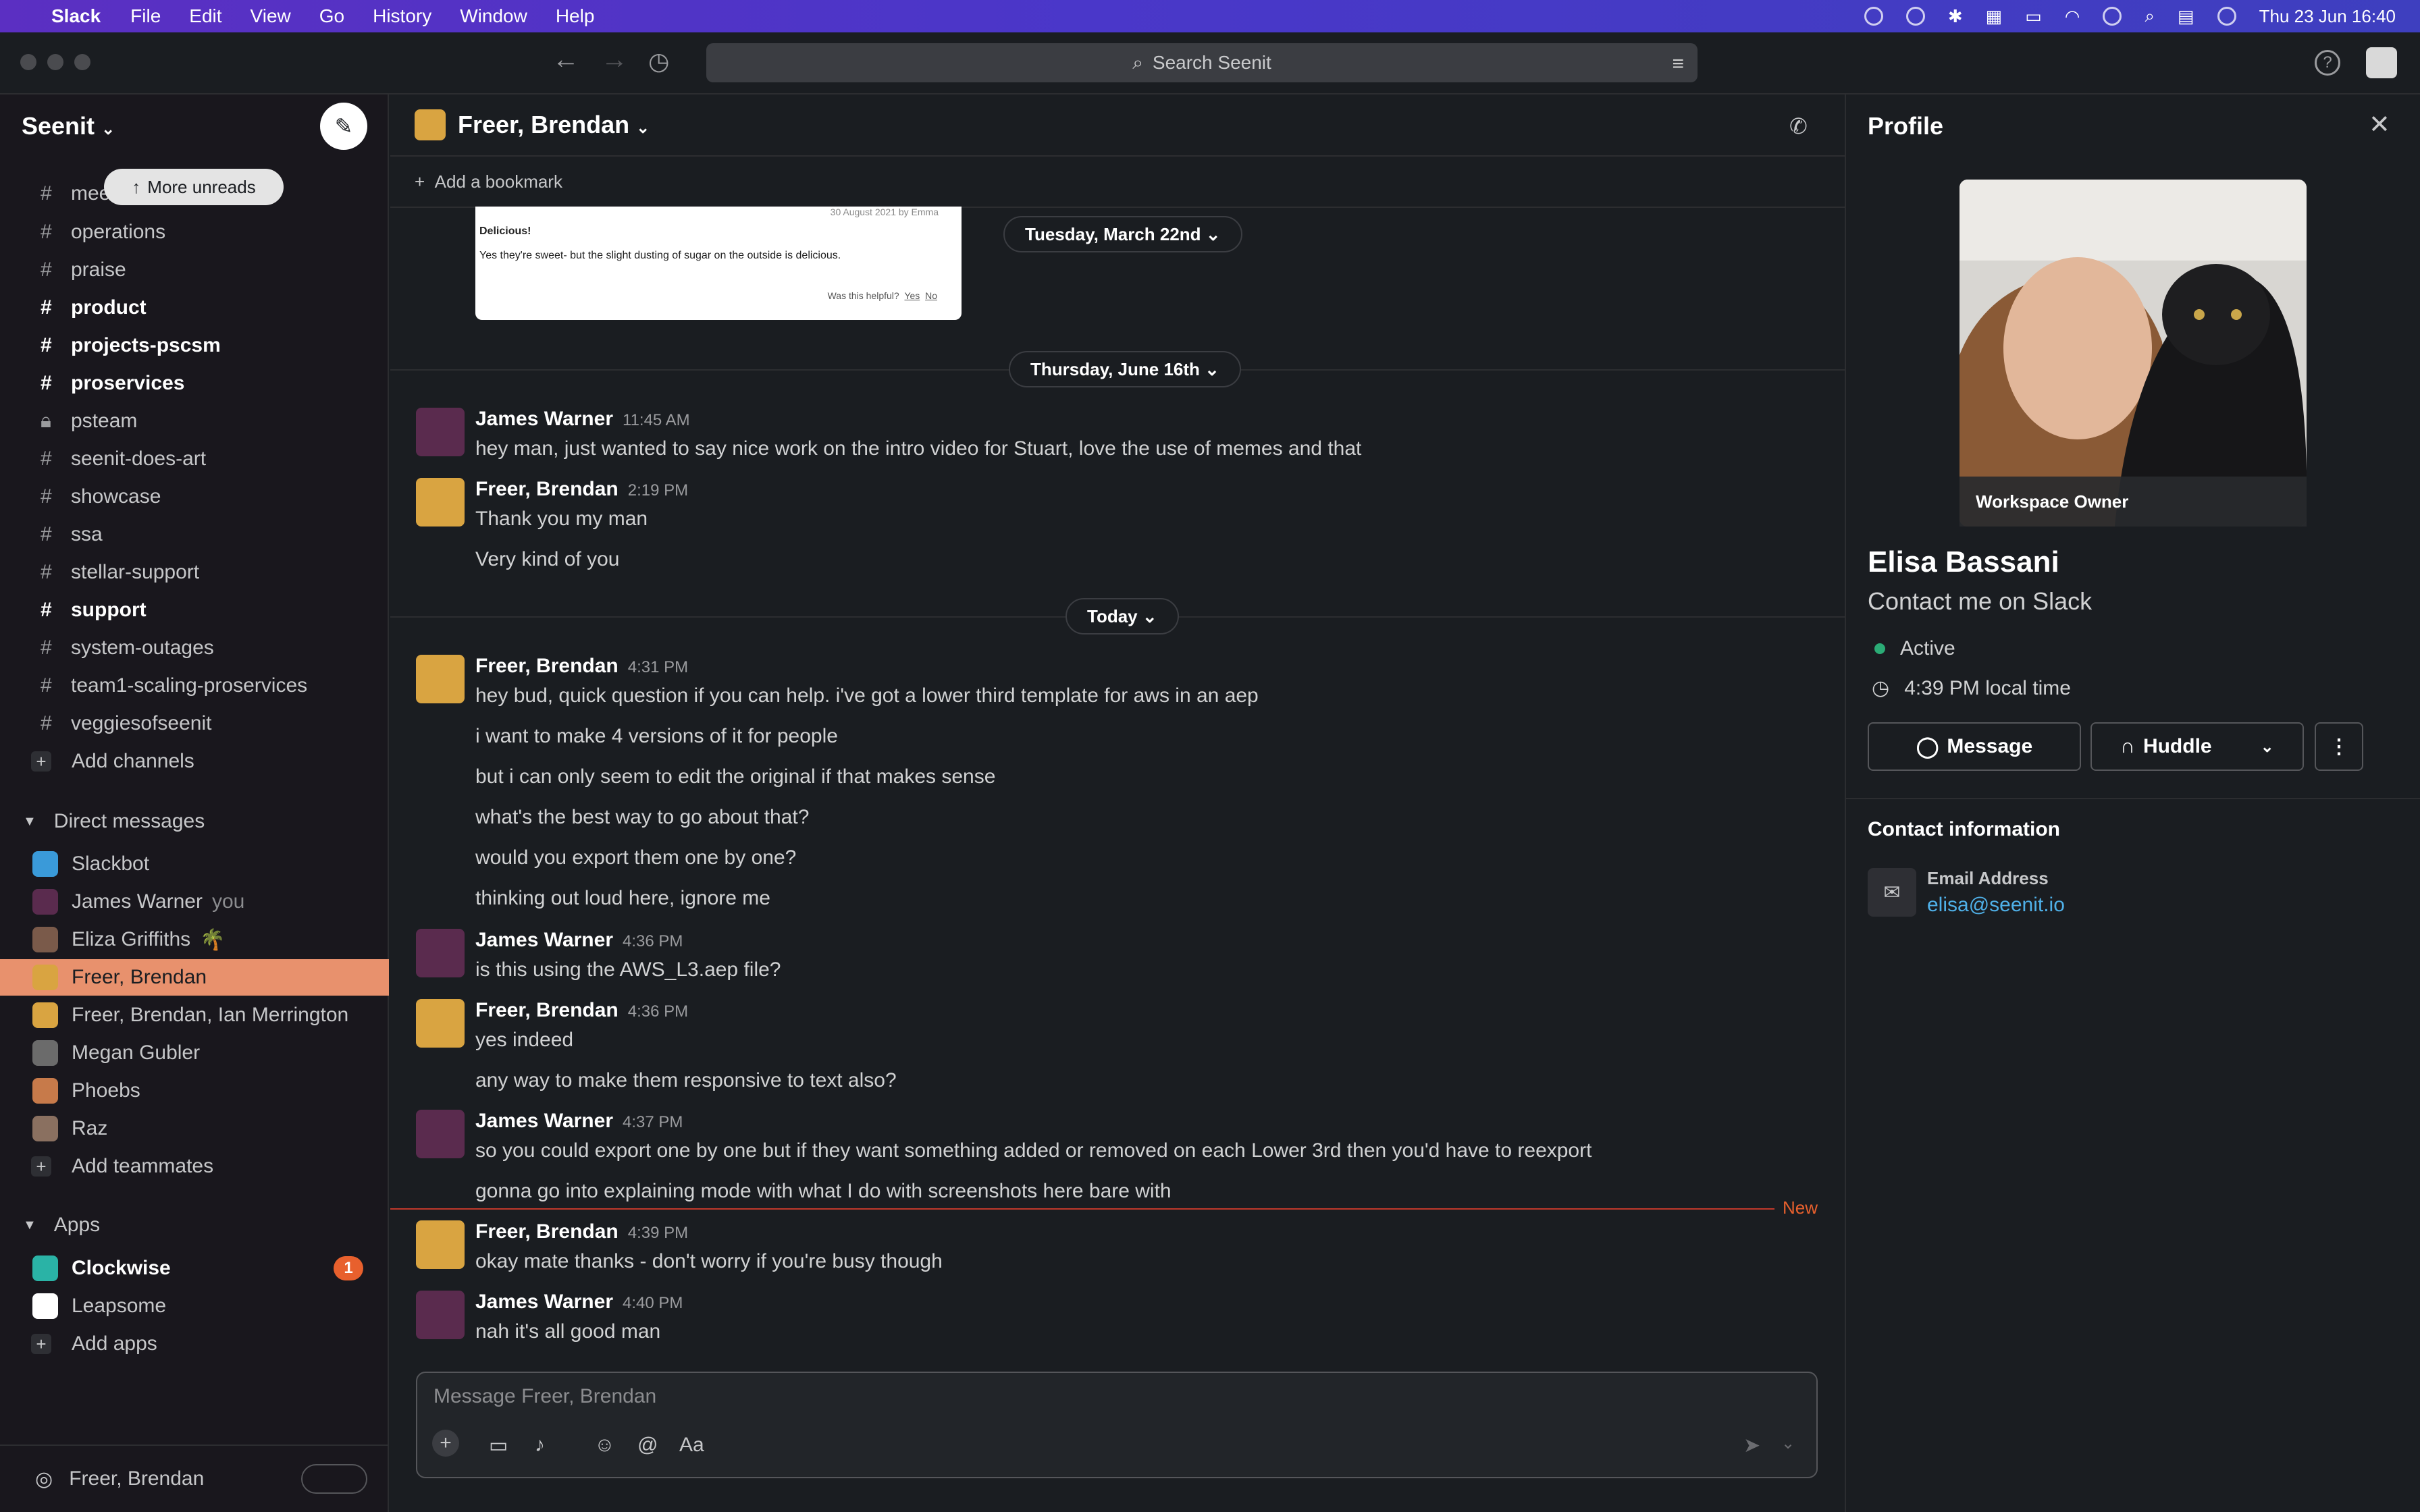 Image resolution: width=2420 pixels, height=1512 pixels. Describe the element at coordinates (194, 421) in the screenshot. I see `sidebar-channel-psteam: 🔒︎ psteam` at that location.